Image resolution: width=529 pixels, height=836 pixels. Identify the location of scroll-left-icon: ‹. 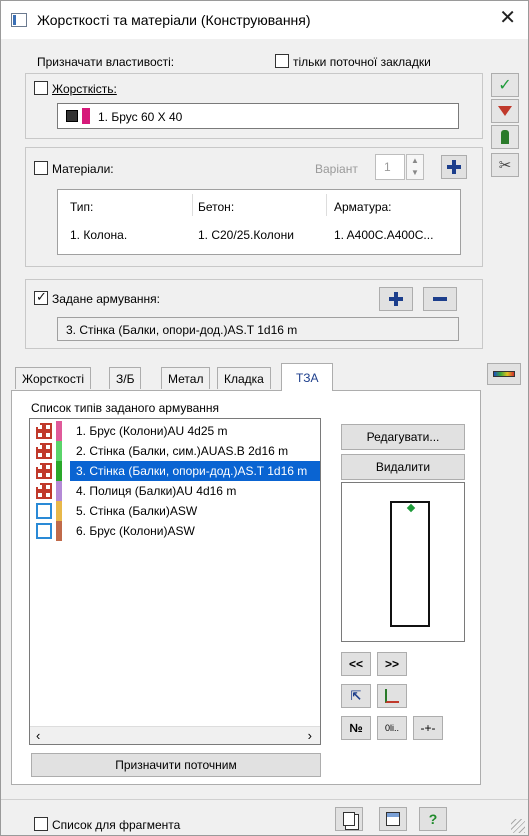
(38, 735).